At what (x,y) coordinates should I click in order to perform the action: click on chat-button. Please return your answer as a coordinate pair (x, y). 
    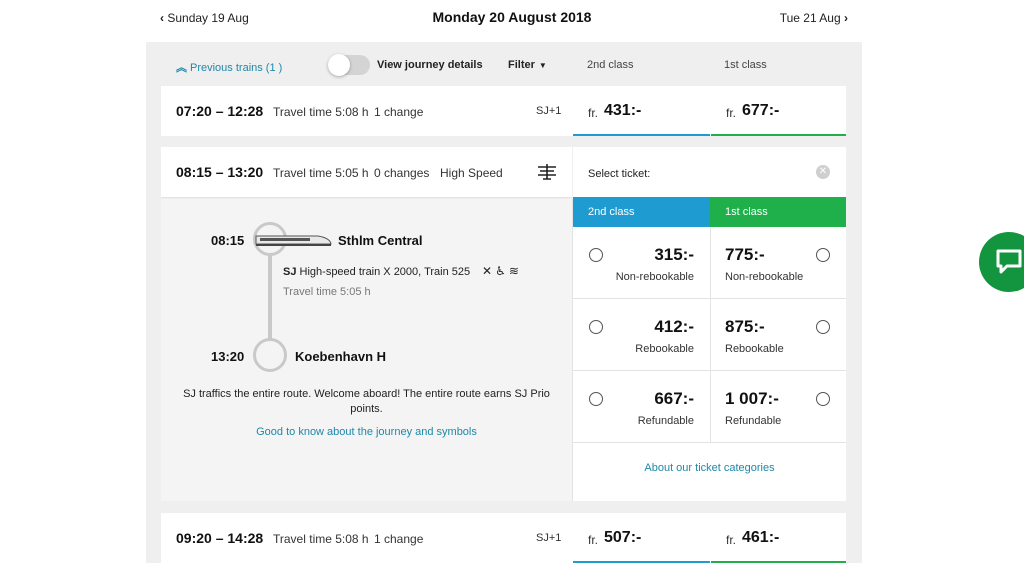
    Looking at the image, I should click on (1001, 262).